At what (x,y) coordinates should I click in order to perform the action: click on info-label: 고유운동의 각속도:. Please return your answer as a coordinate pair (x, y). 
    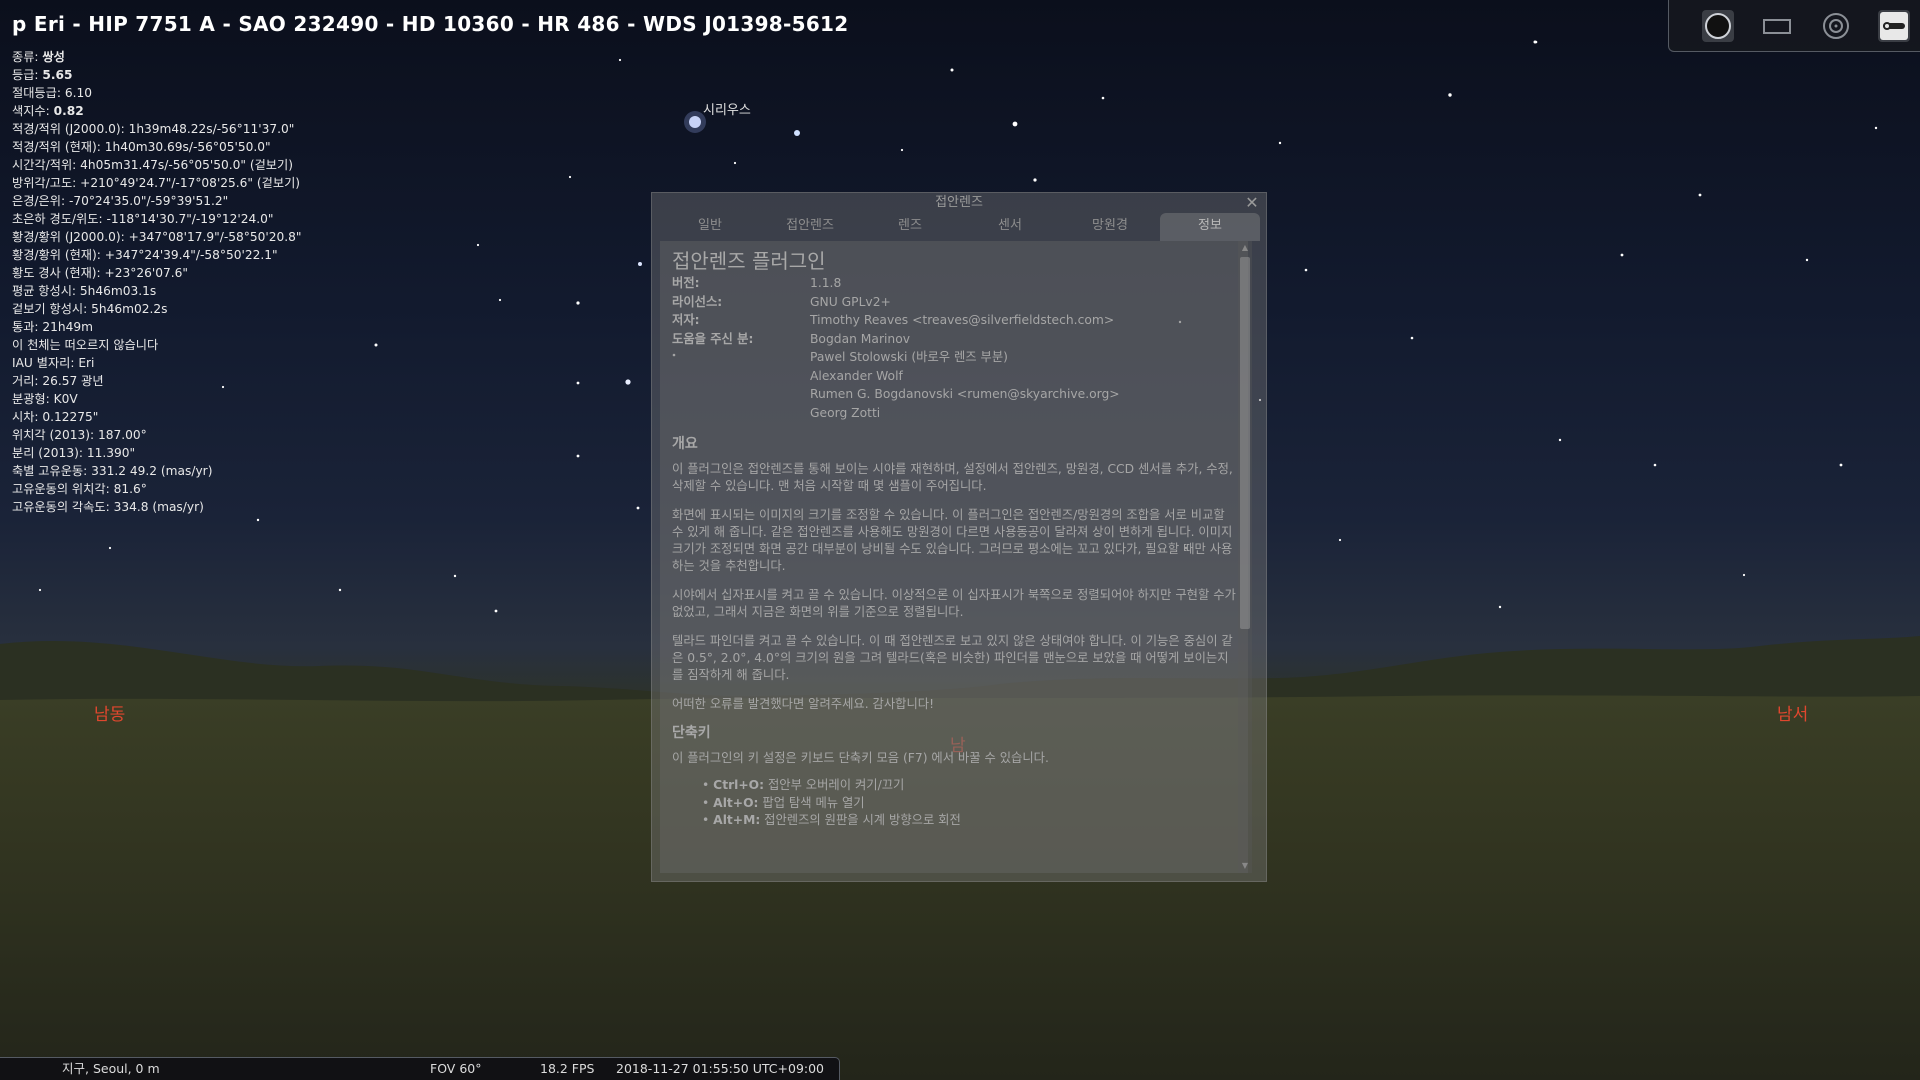
    Looking at the image, I should click on (63, 507).